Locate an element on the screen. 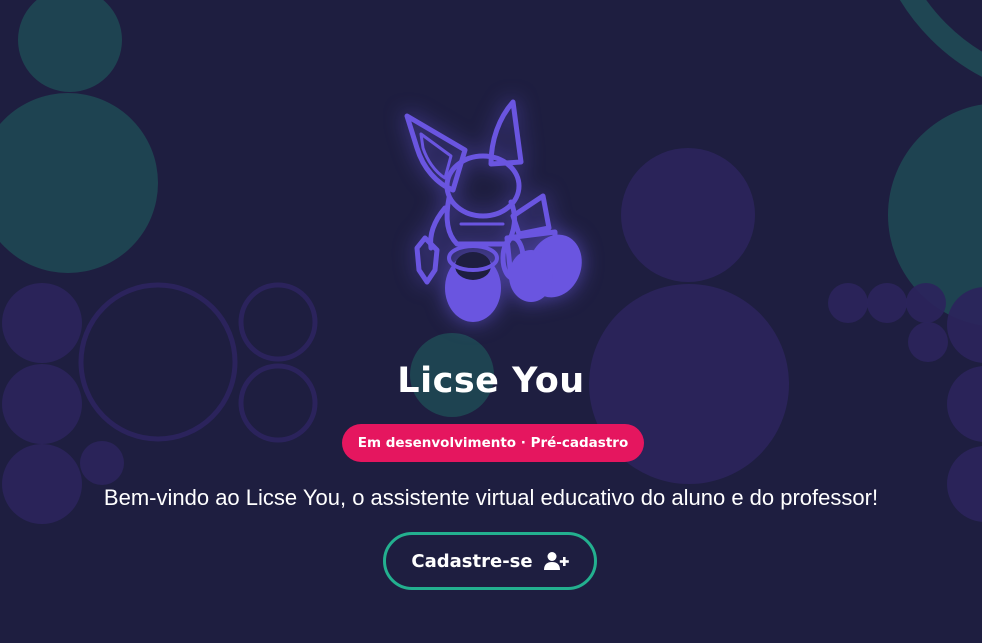 This screenshot has height=643, width=982. app-title: Licse You is located at coordinates (491, 381).